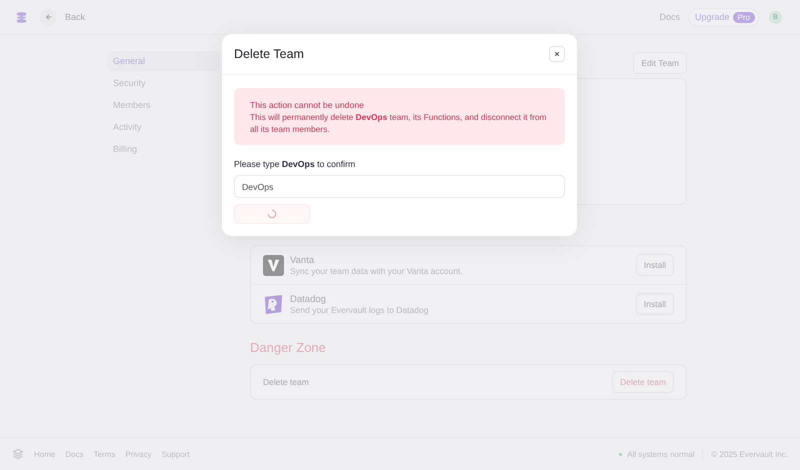 Image resolution: width=800 pixels, height=470 pixels. I want to click on back-link: Back, so click(75, 17).